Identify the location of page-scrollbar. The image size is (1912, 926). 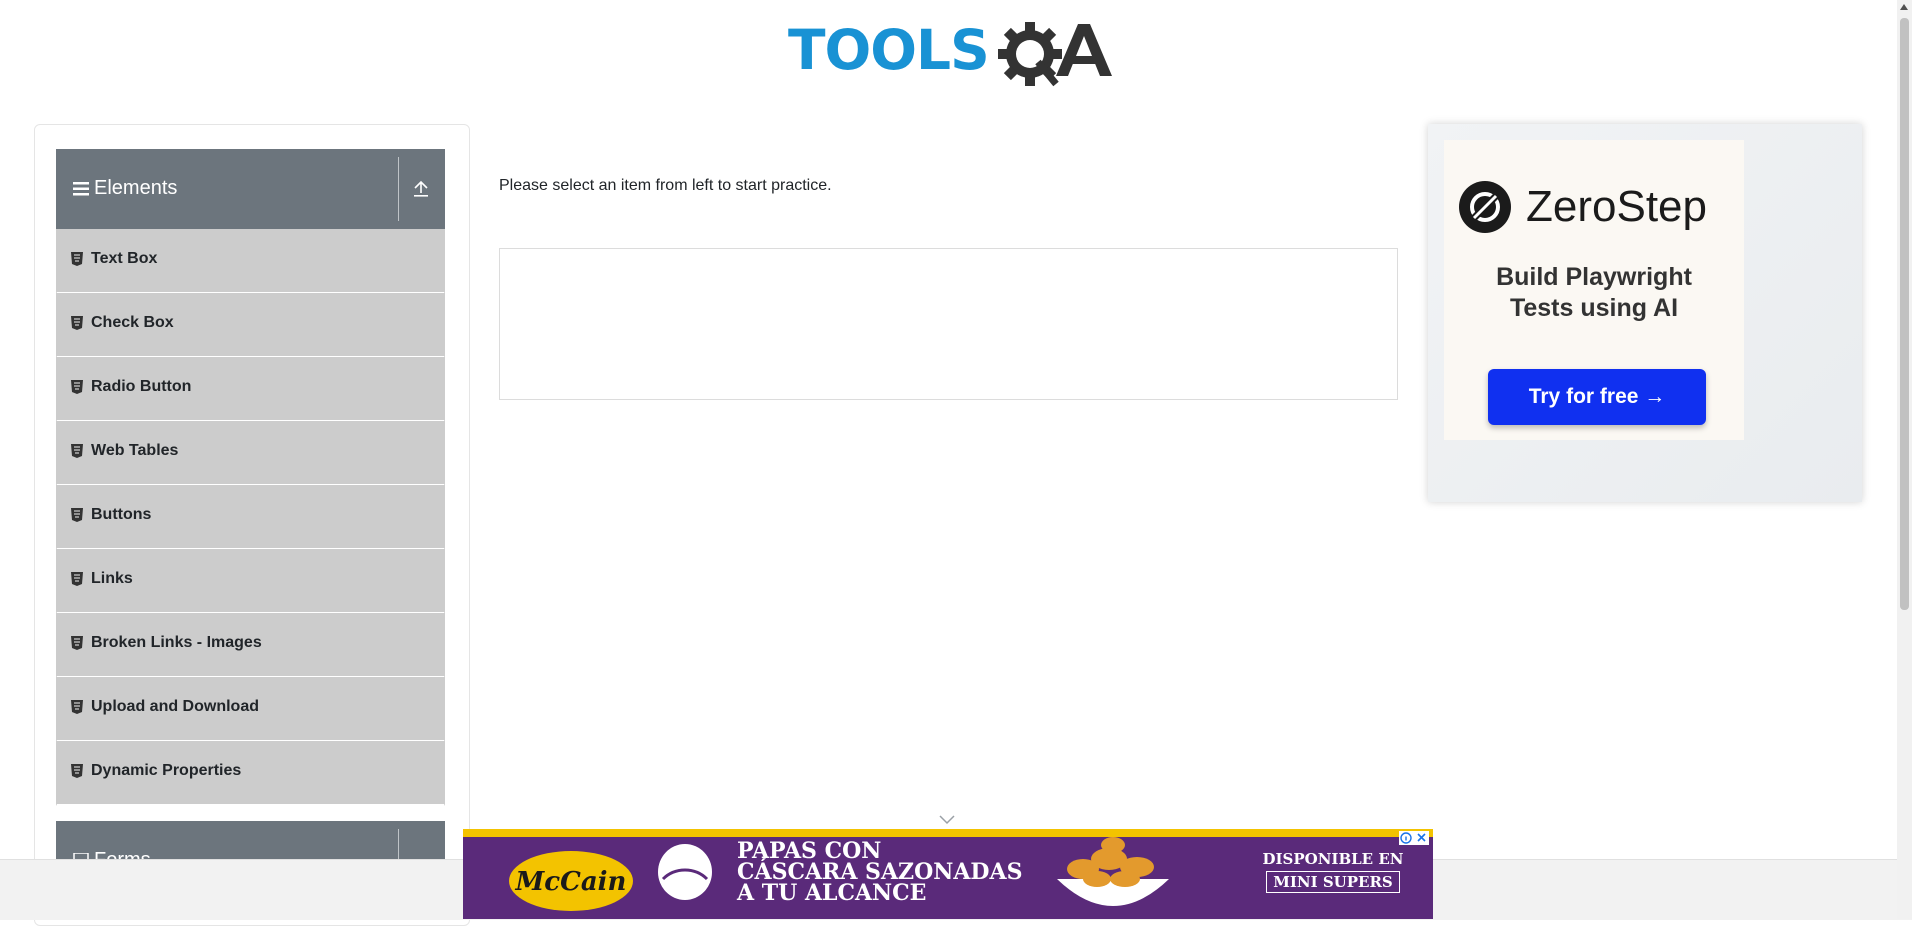
(1904, 459).